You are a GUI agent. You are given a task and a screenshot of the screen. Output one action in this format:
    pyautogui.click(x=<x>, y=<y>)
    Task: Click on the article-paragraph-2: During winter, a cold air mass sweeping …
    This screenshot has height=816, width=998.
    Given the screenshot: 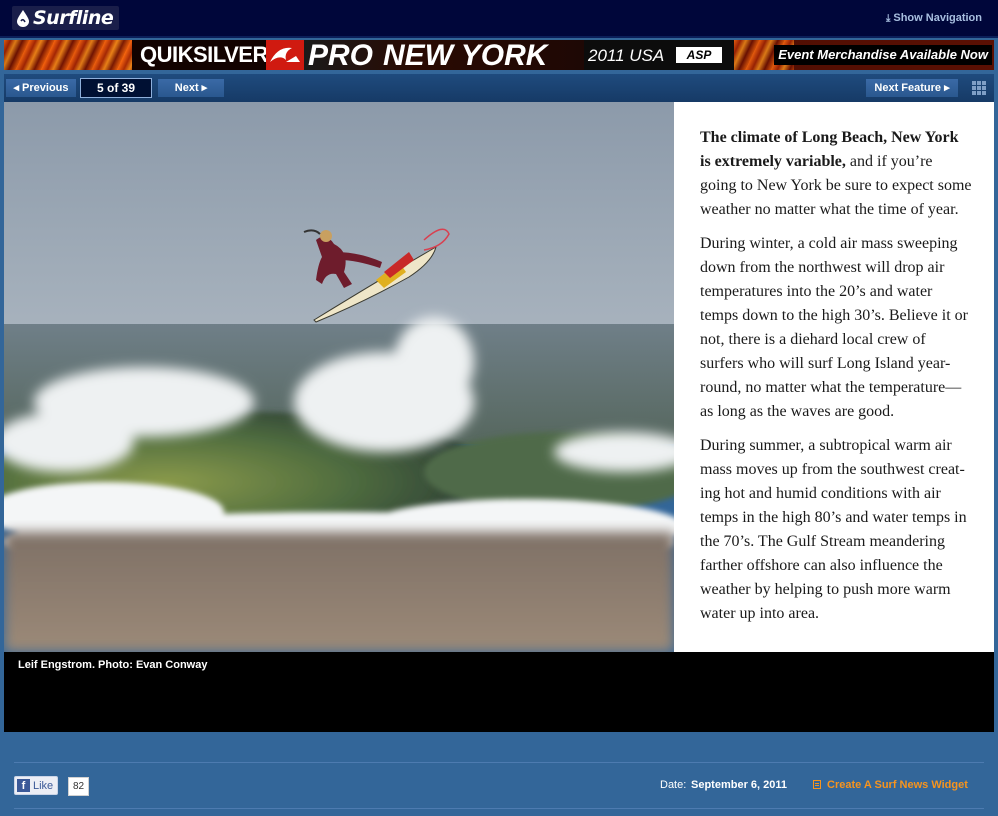 What is the action you would take?
    pyautogui.click(x=834, y=327)
    